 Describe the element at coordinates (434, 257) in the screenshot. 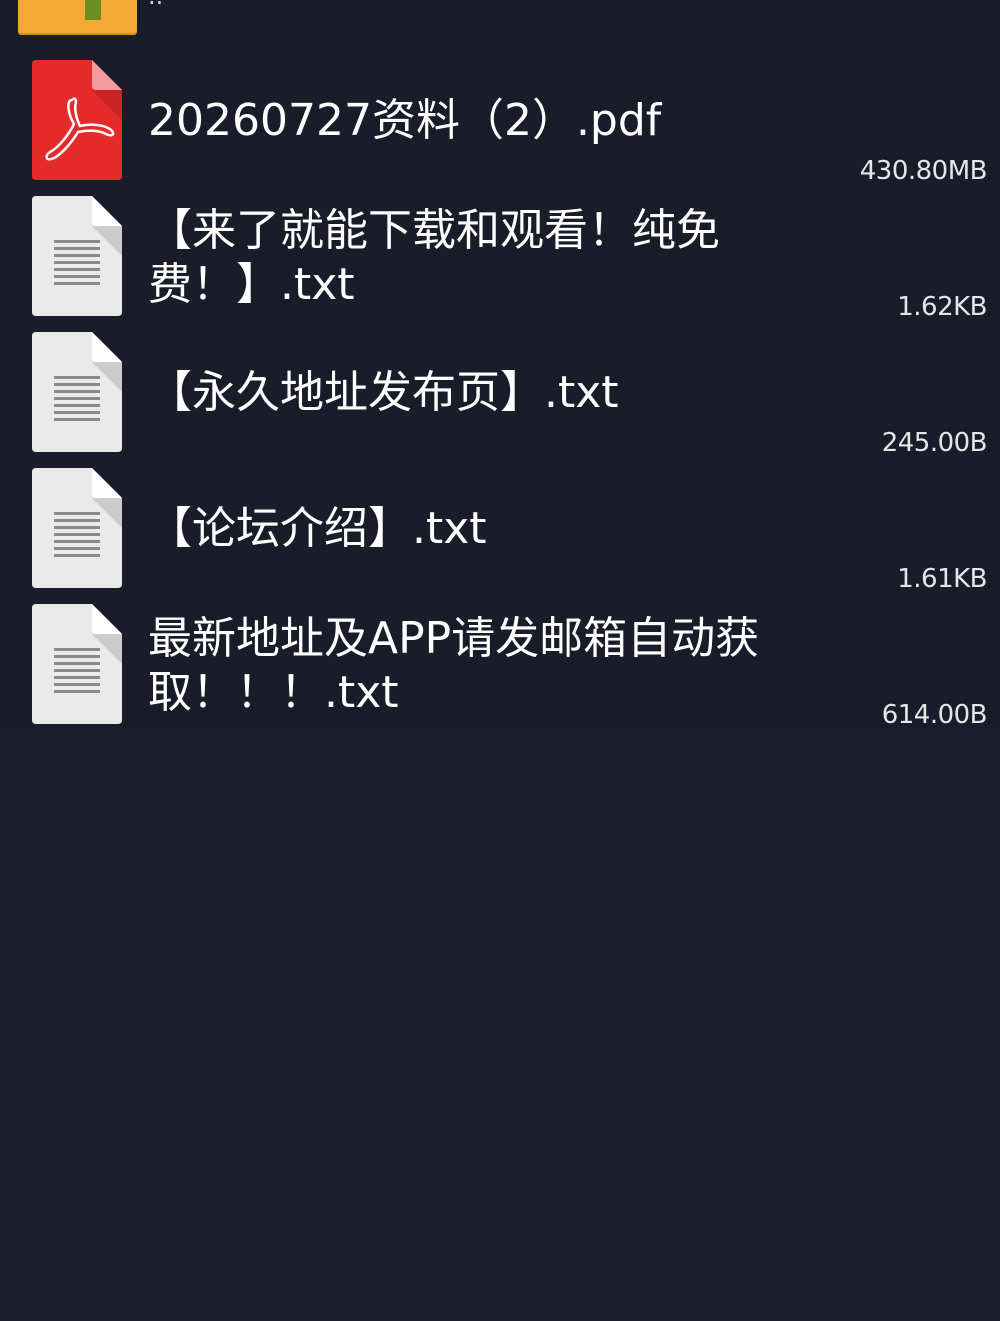

I see `file-name: 【来了就能下载和观看！纯免费！】.txt` at that location.